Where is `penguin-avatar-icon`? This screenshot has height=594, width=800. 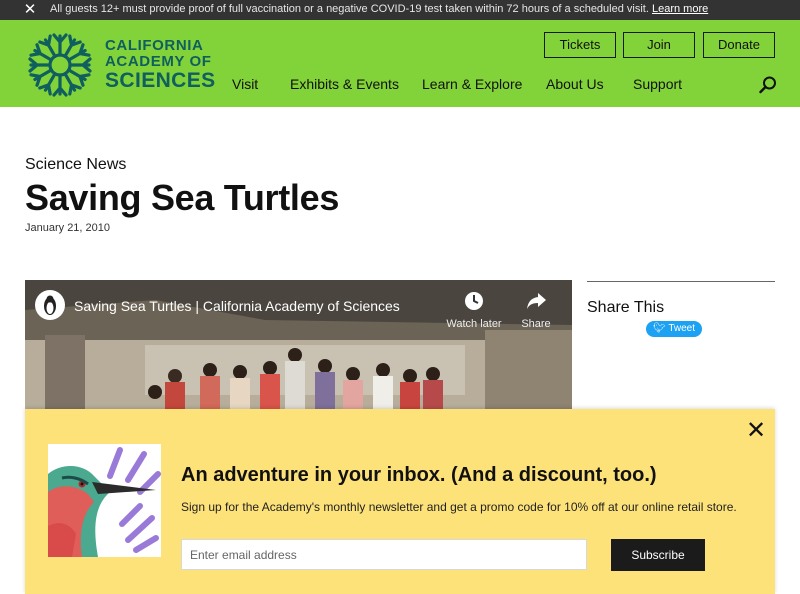 penguin-avatar-icon is located at coordinates (50, 305).